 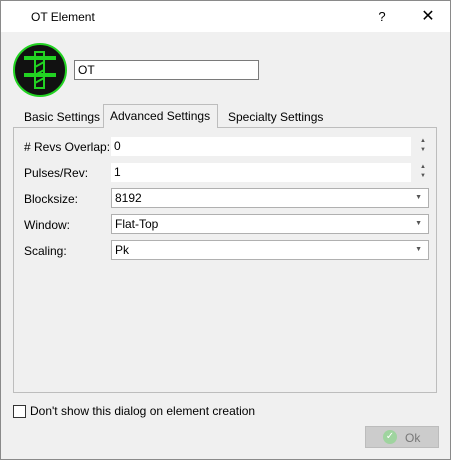 What do you see at coordinates (56, 173) in the screenshot?
I see `pulses-rev-label: Pulses/Rev:` at bounding box center [56, 173].